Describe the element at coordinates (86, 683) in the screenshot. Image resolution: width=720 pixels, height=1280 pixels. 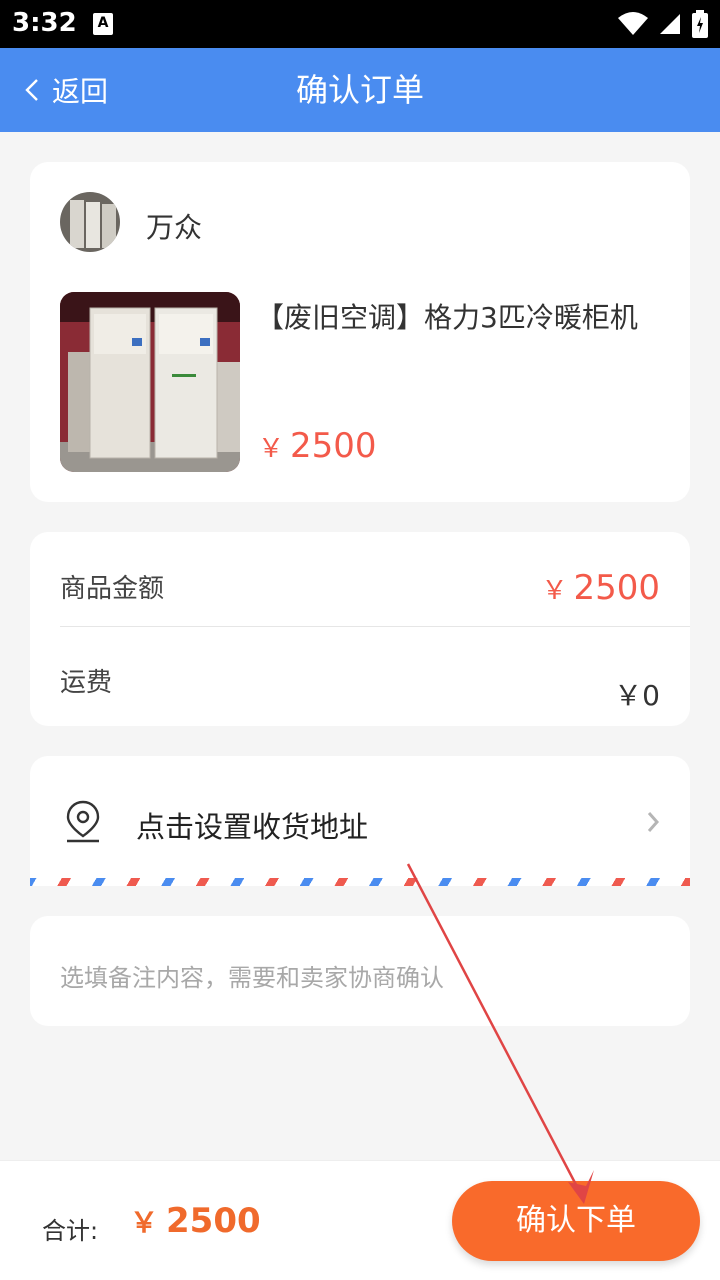
I see `shipping-label: 运费` at that location.